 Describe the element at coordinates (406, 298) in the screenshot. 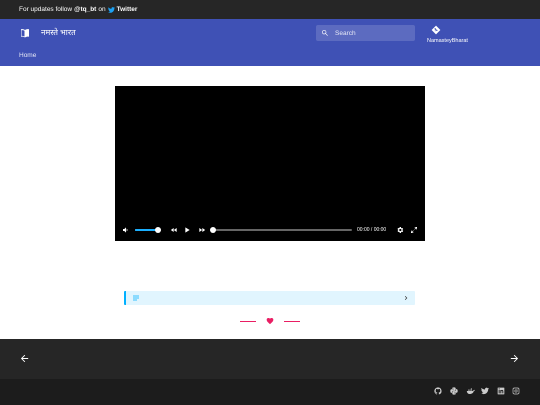

I see `chevron-right-icon` at that location.